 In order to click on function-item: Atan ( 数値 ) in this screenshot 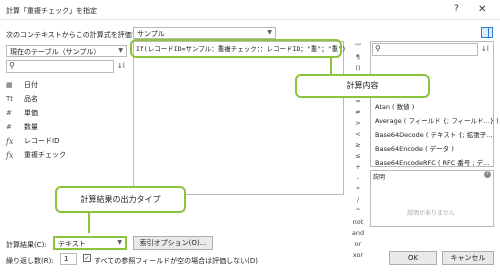, I will do `click(394, 106)`.